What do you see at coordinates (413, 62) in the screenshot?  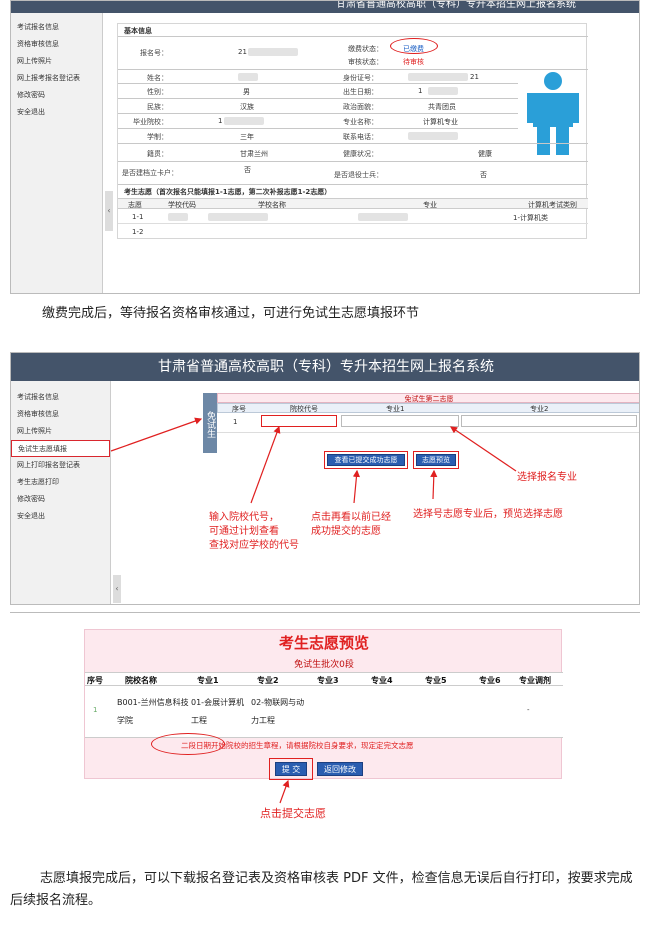 I see `audit-status-value: 待审核` at bounding box center [413, 62].